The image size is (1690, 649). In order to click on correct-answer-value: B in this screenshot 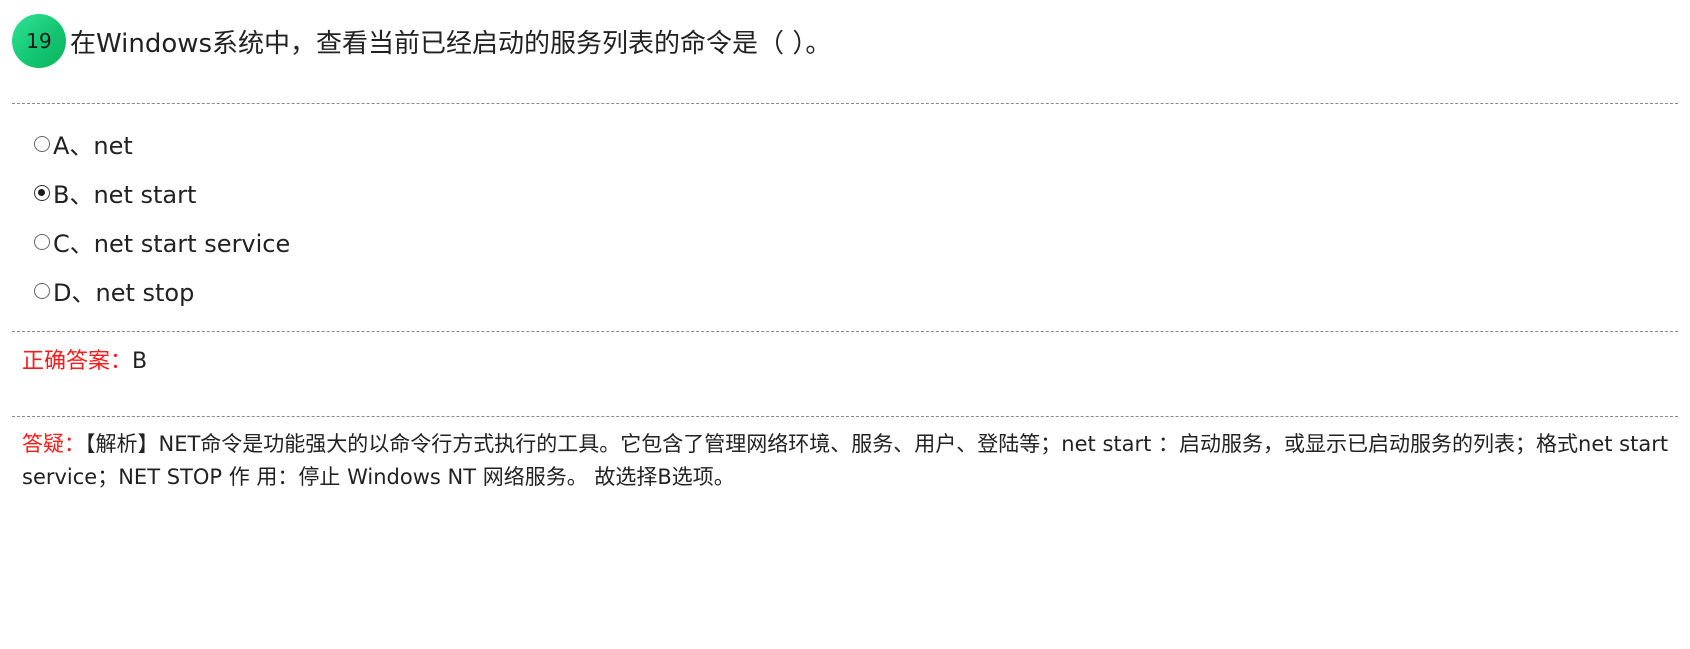, I will do `click(140, 361)`.